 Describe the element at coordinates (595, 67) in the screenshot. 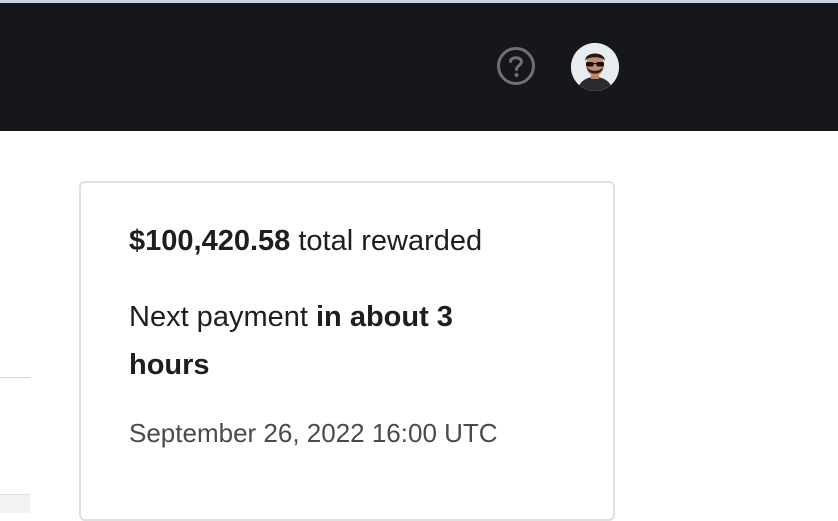

I see `user-avatar` at that location.